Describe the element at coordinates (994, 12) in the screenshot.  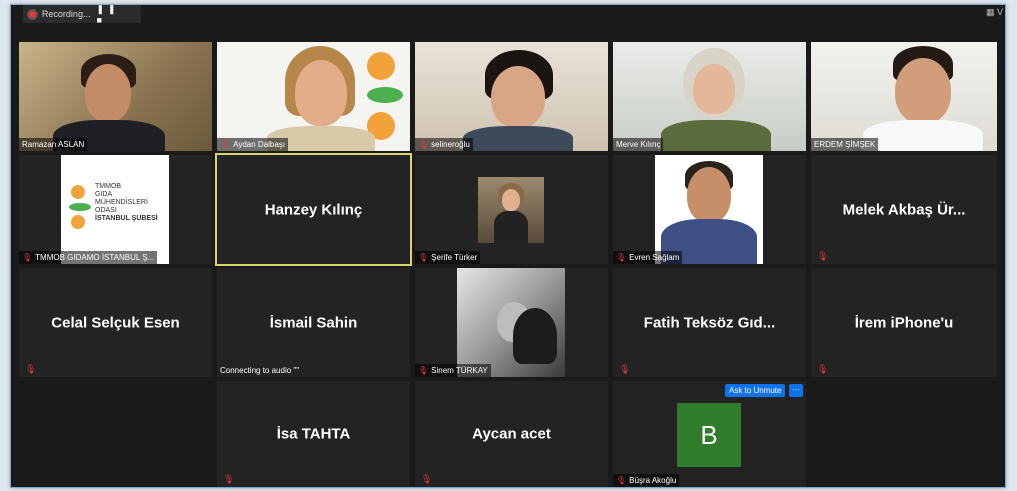
I see `view-button: ▦ V` at that location.